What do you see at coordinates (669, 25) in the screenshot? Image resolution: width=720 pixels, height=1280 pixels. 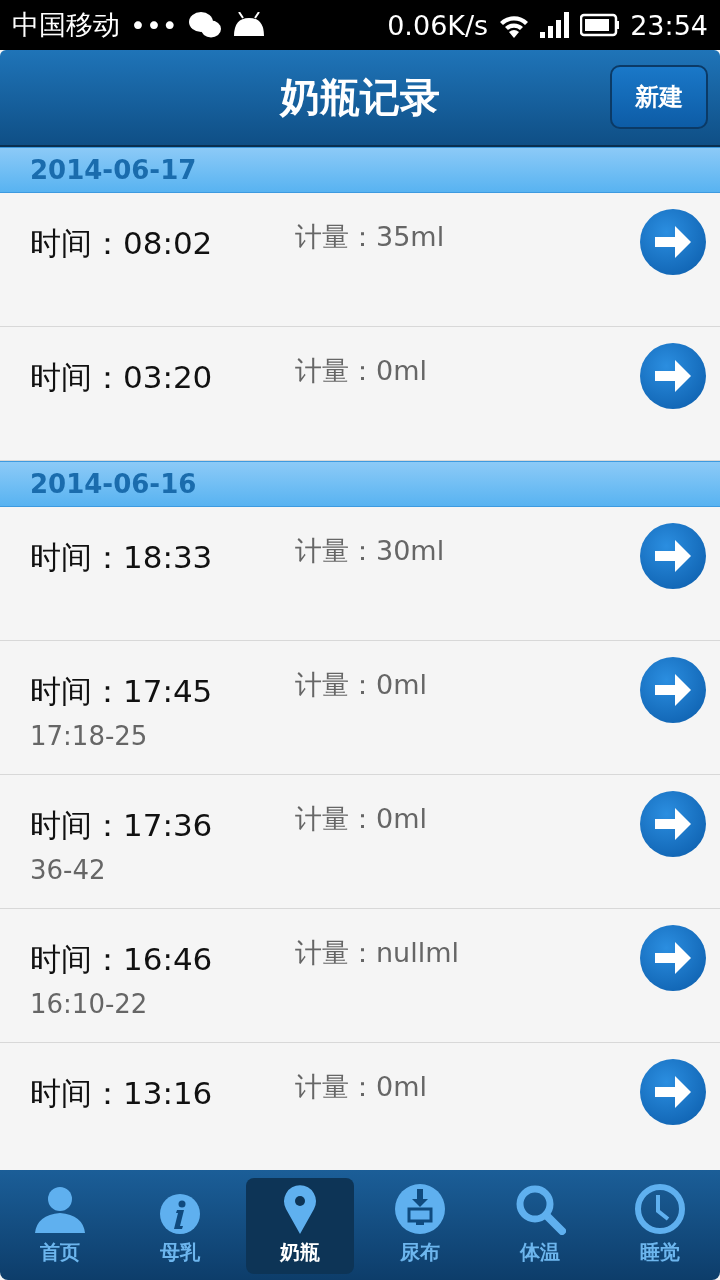 I see `clock-time: 23:54` at bounding box center [669, 25].